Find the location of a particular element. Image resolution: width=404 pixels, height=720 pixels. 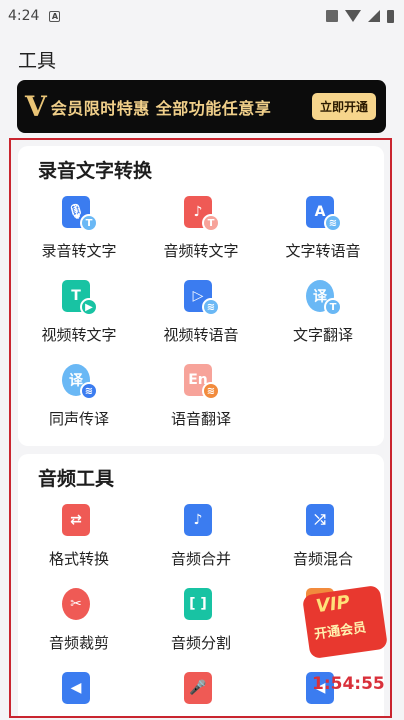

vip-banner: V 会员限时特惠 全部功能任意享 立即开通 is located at coordinates (201, 106).